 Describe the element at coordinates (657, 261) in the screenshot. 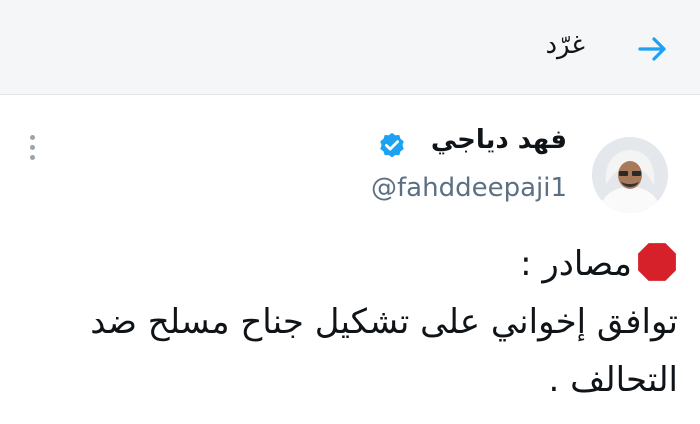

I see `stop-sign-icon` at that location.